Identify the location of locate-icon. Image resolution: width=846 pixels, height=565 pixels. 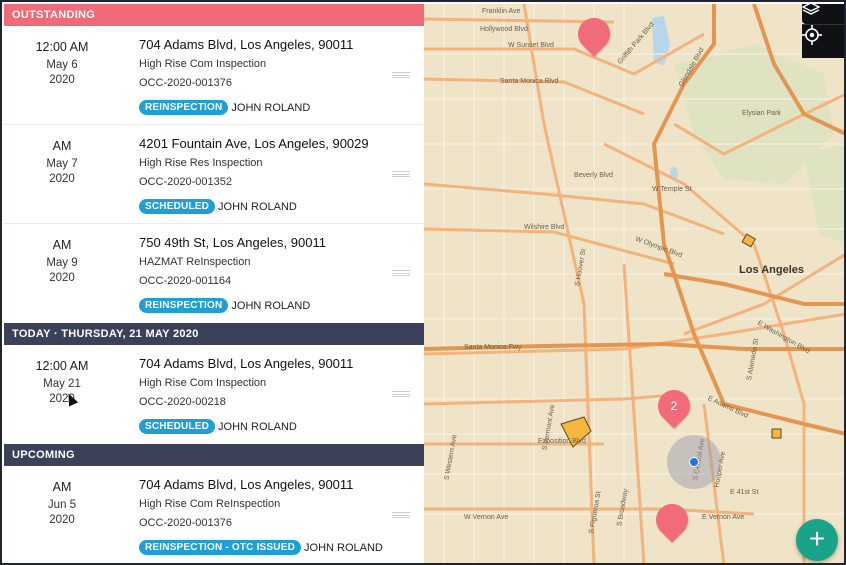
(812, 35).